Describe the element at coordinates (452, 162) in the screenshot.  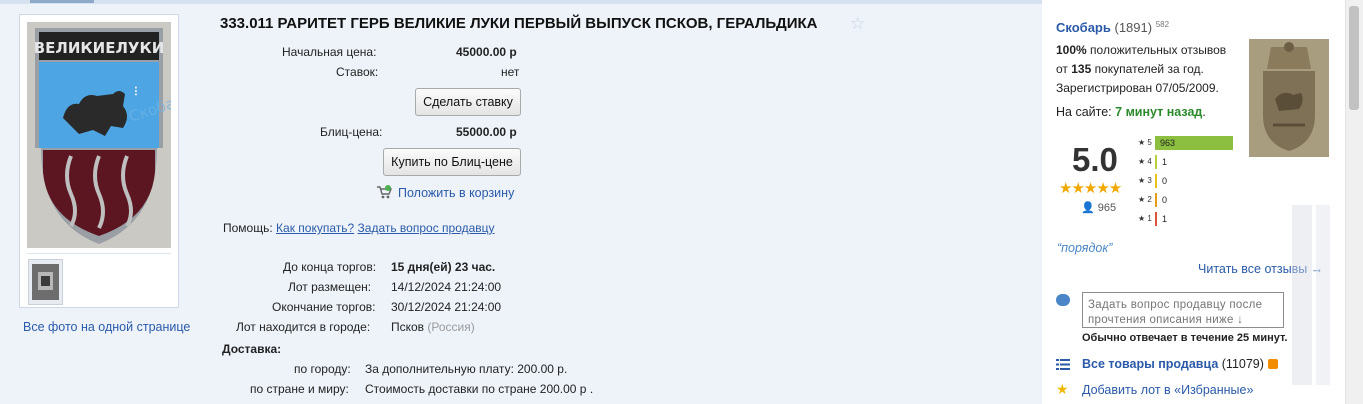
I see `buy-now-button: Купить по Блиц-цене` at that location.